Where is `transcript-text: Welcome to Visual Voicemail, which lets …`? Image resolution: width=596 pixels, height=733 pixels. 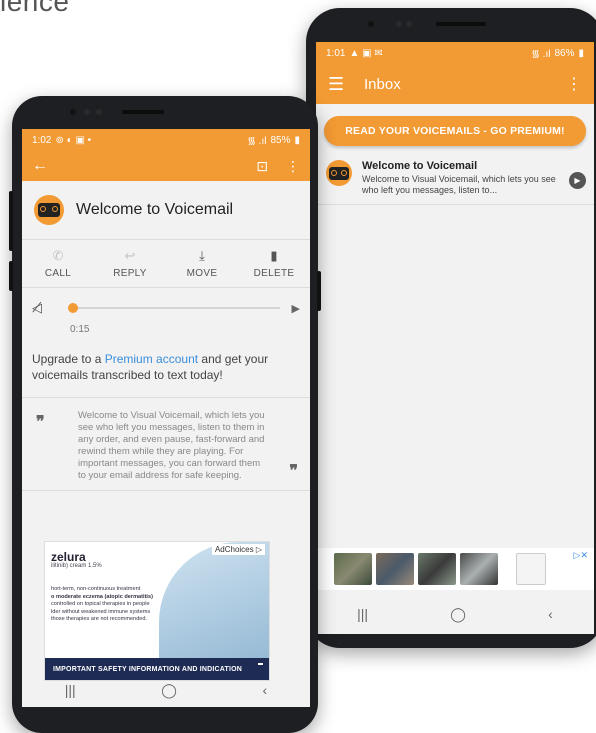
transcript-text: Welcome to Visual Voicemail, which lets … is located at coordinates (171, 445).